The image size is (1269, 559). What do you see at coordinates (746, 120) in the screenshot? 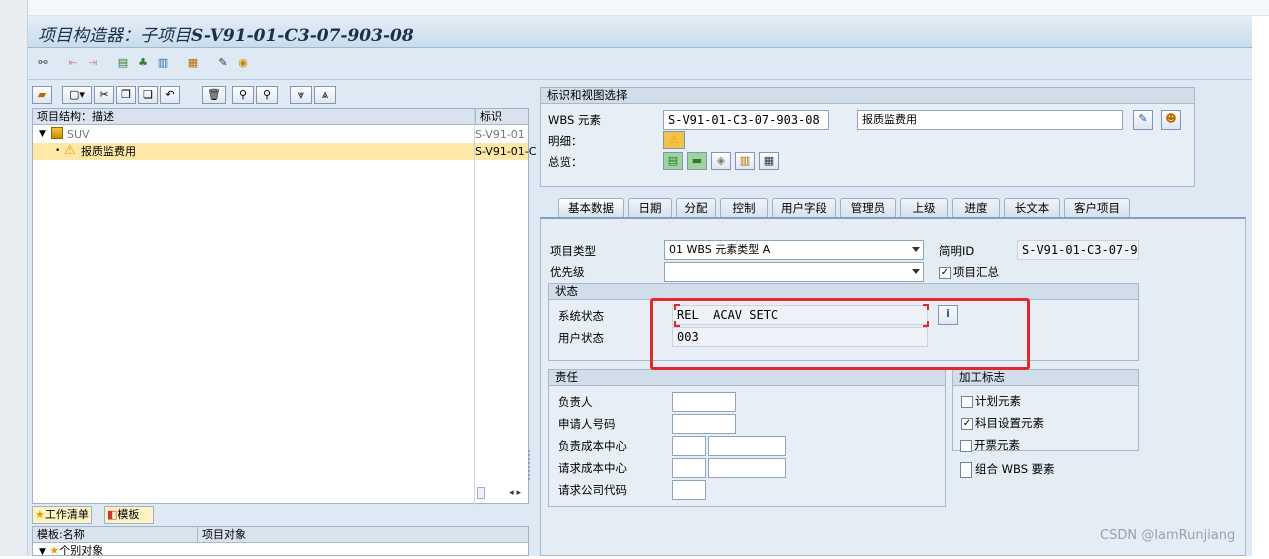
I see `wbs-element-field: S-V91-01-C3-07-903-08` at bounding box center [746, 120].